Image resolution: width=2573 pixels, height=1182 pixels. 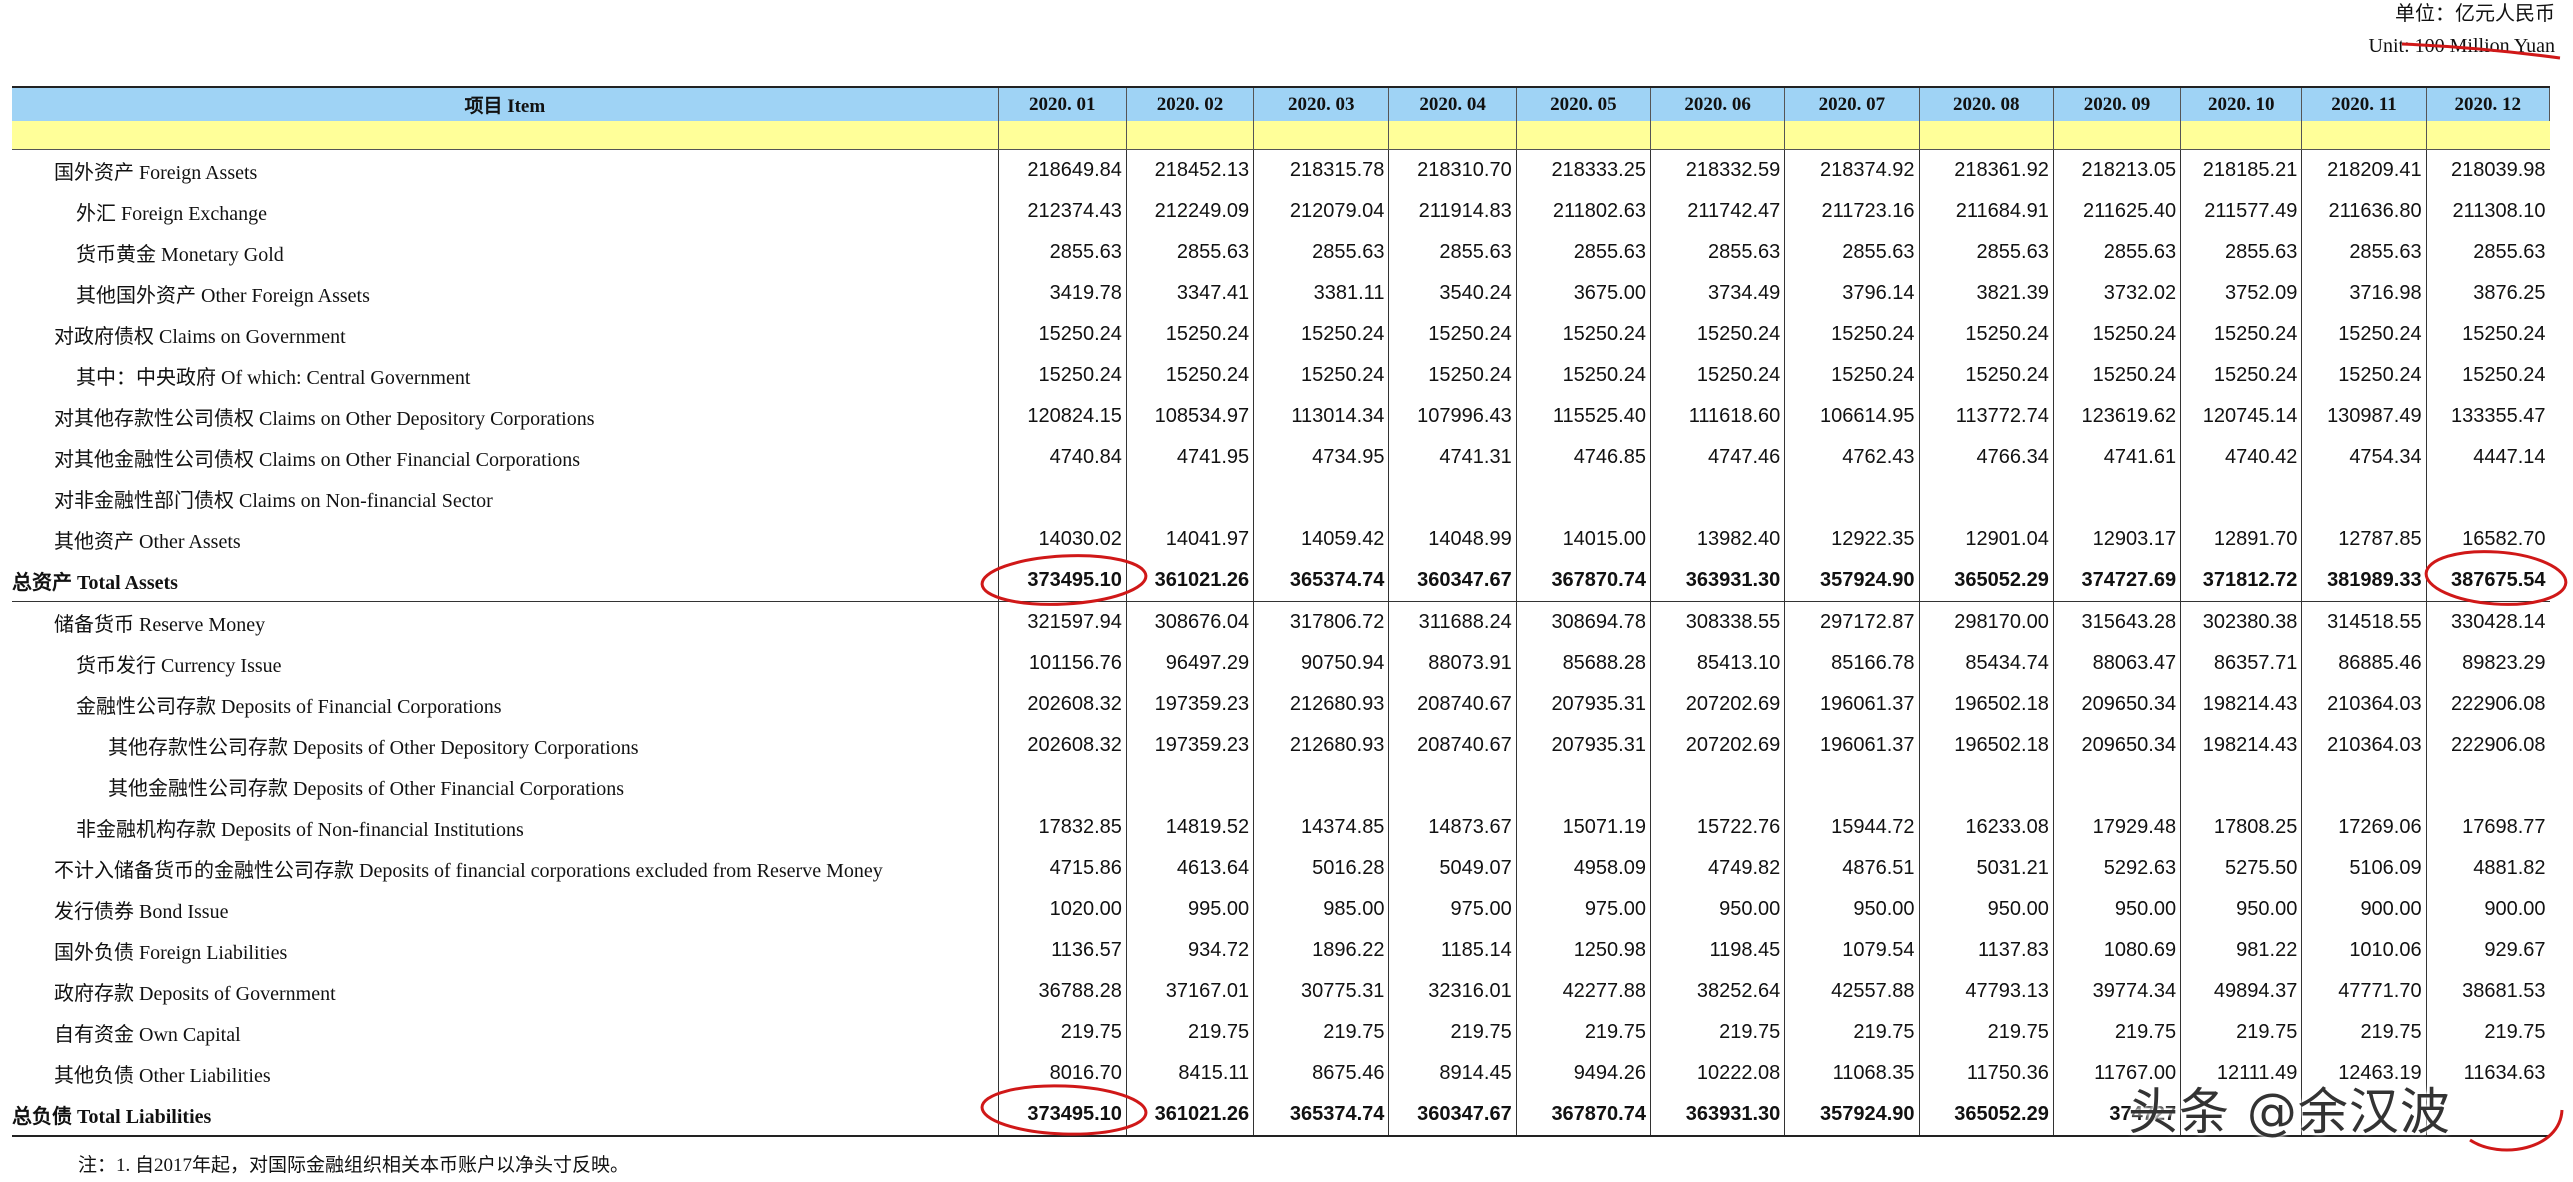 I want to click on value-cell: 207202.69, so click(x=1717, y=745).